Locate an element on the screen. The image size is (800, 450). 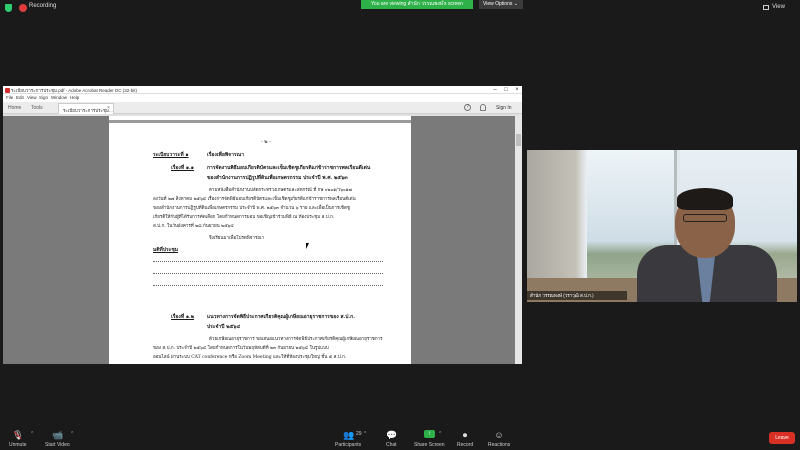
agenda-title: เรื่องเพื่อพิจารณา is located at coordinates (226, 155).